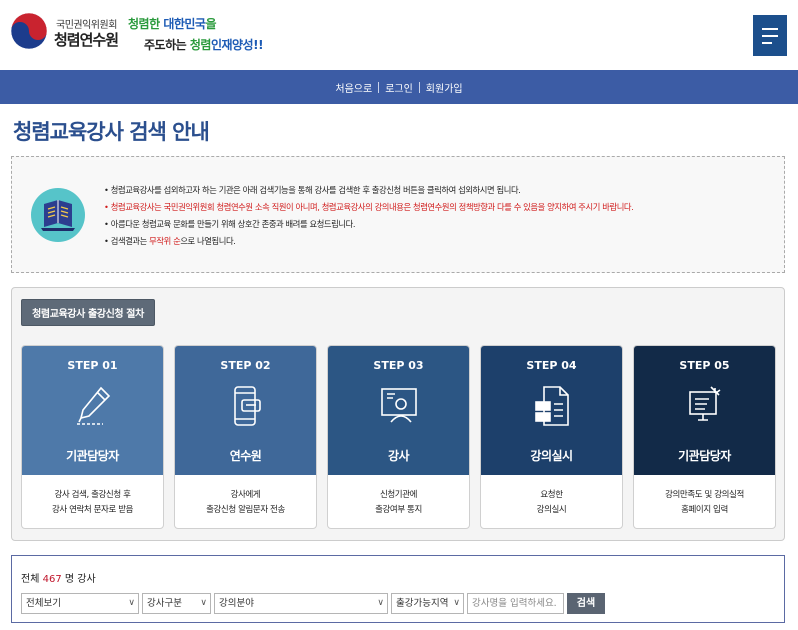 The image size is (798, 630). Describe the element at coordinates (92, 494) in the screenshot. I see `step-1-desc-line-1: 강사 검색, 출강신청 후` at that location.